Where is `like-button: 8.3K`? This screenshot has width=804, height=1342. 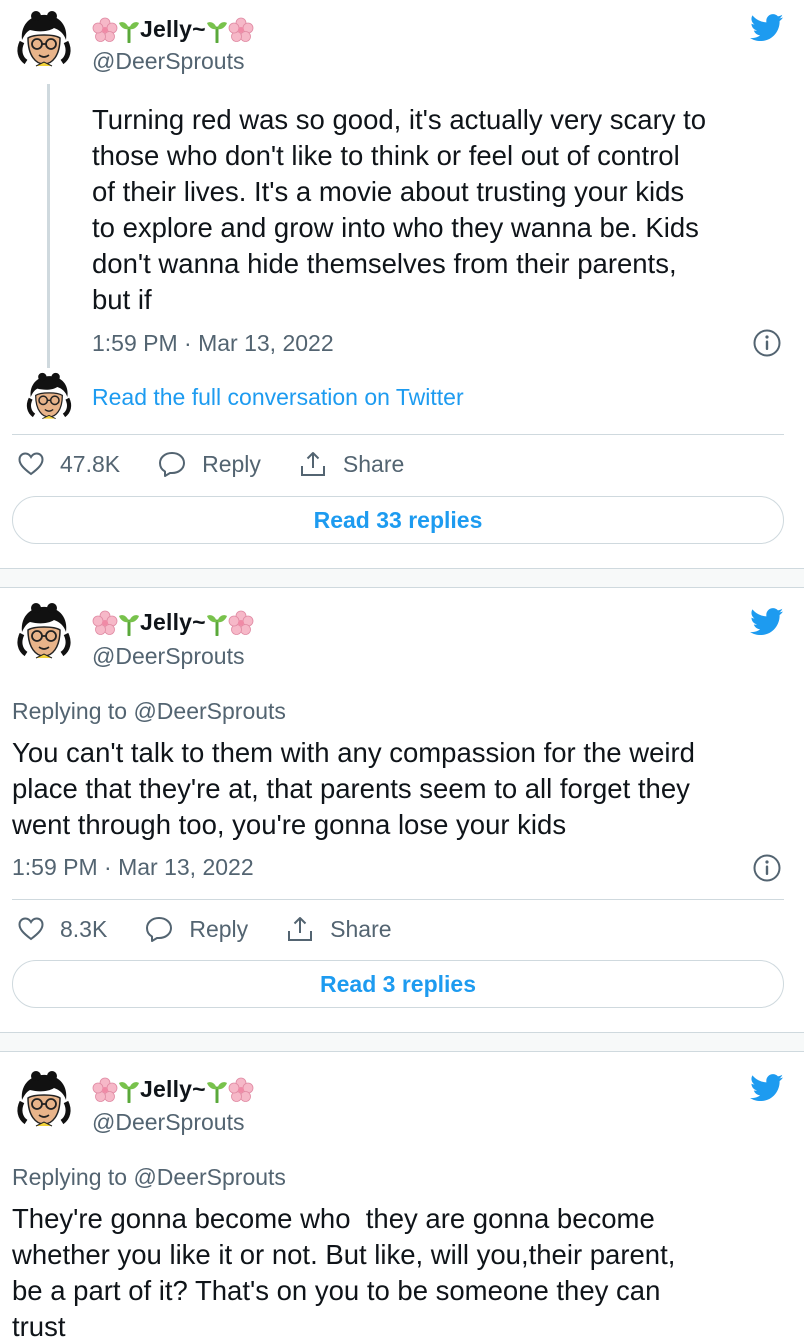
like-button: 8.3K is located at coordinates (62, 929).